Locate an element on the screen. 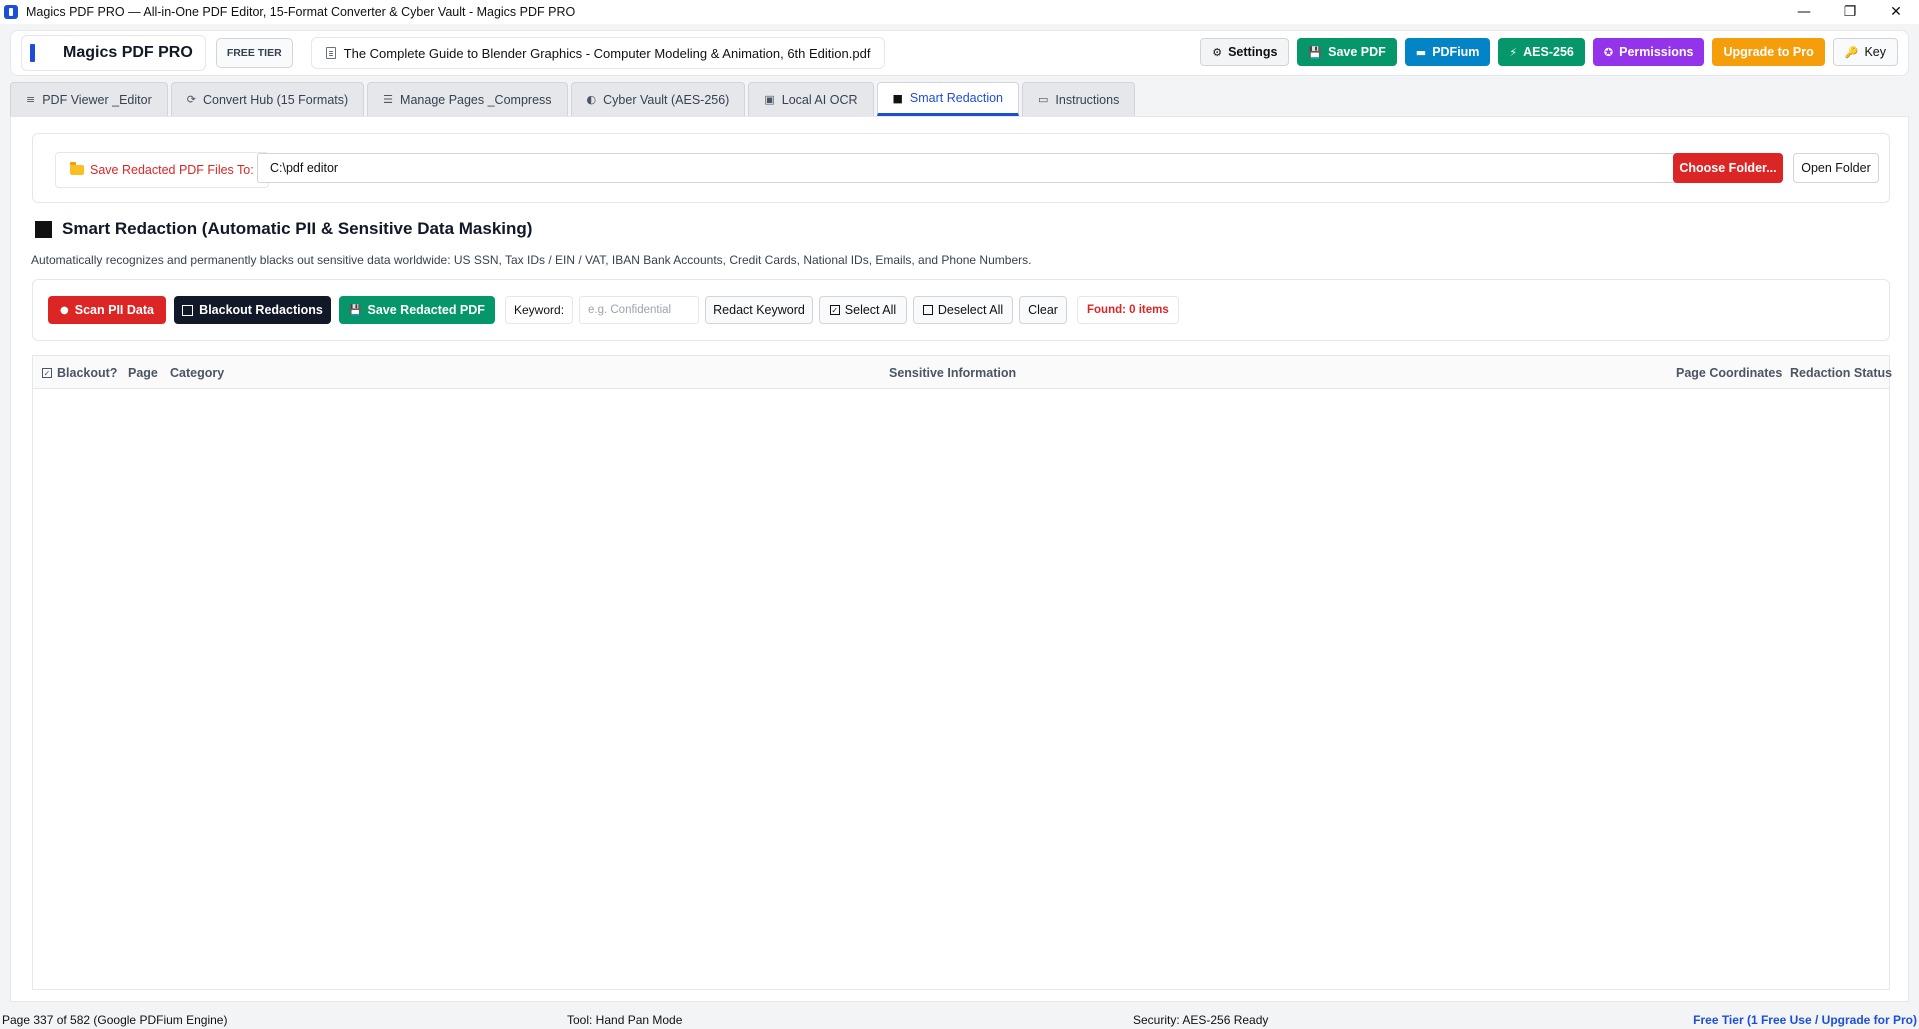 Image resolution: width=1919 pixels, height=1029 pixels. convert-icon: ⟳ is located at coordinates (191, 99).